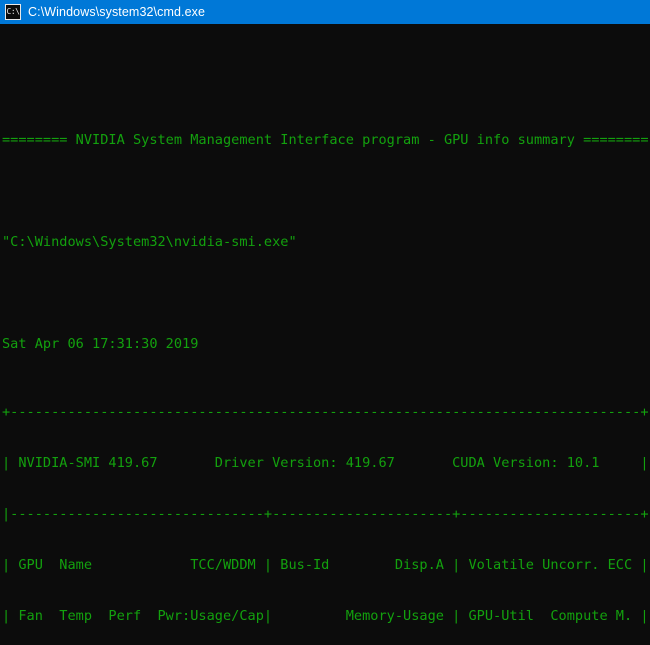 Image resolution: width=650 pixels, height=645 pixels. I want to click on cmd-console-icon-glyph: C:\, so click(13, 11).